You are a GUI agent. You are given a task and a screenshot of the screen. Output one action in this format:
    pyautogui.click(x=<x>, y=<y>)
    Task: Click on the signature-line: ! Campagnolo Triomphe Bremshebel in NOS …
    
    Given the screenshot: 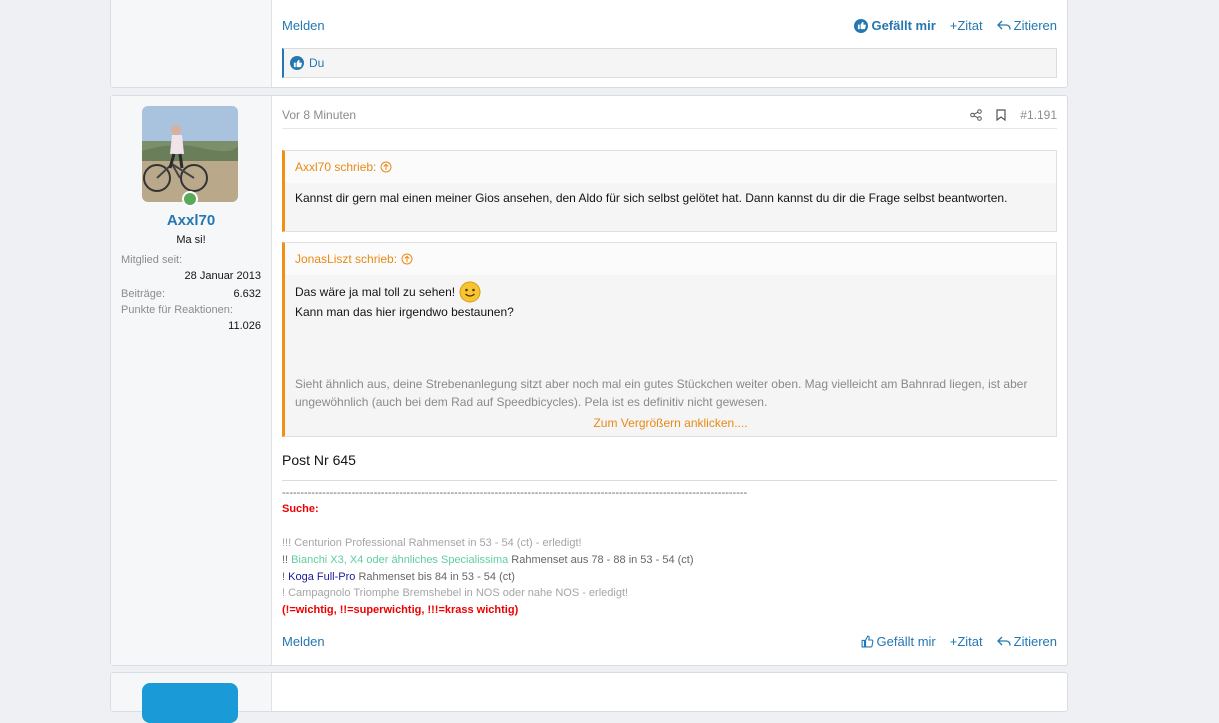 What is the action you would take?
    pyautogui.click(x=455, y=593)
    